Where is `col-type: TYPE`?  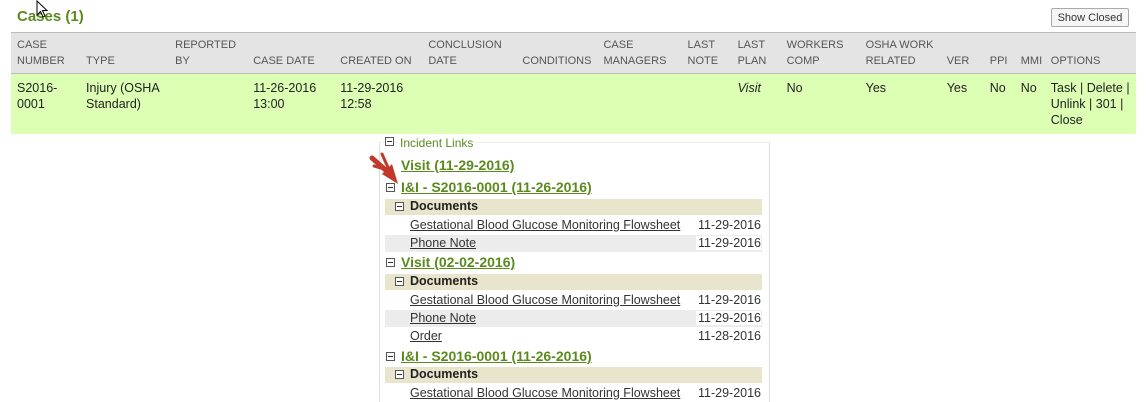
col-type: TYPE is located at coordinates (125, 53).